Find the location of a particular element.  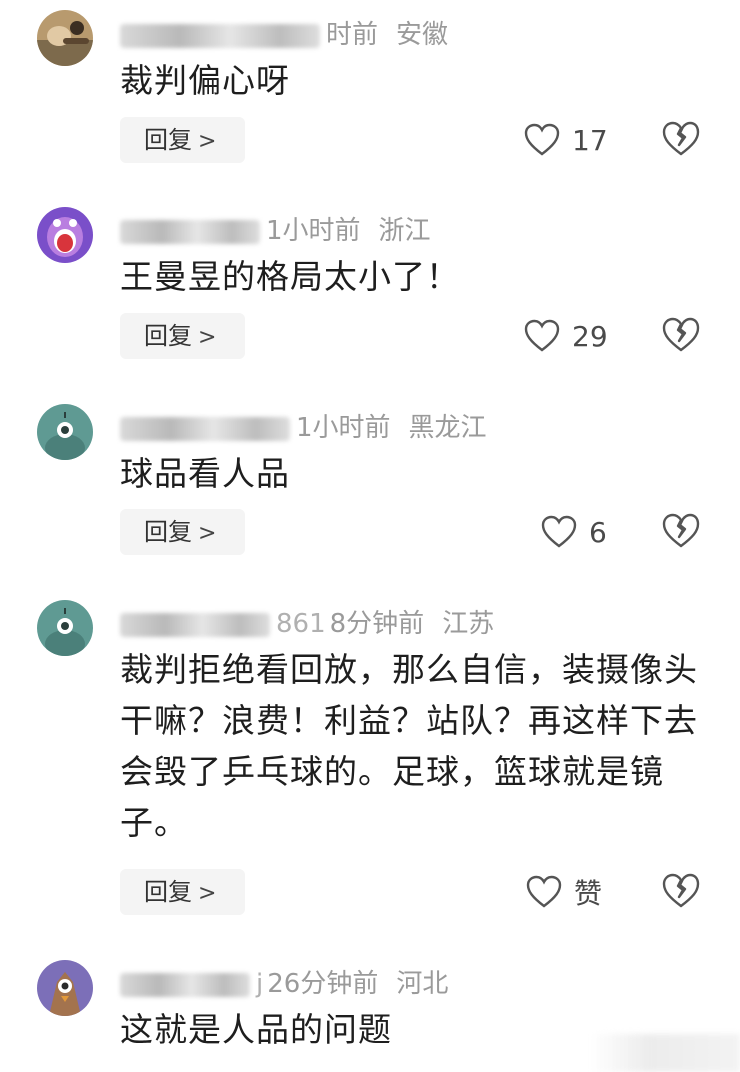

like-label: 赞 is located at coordinates (588, 893).